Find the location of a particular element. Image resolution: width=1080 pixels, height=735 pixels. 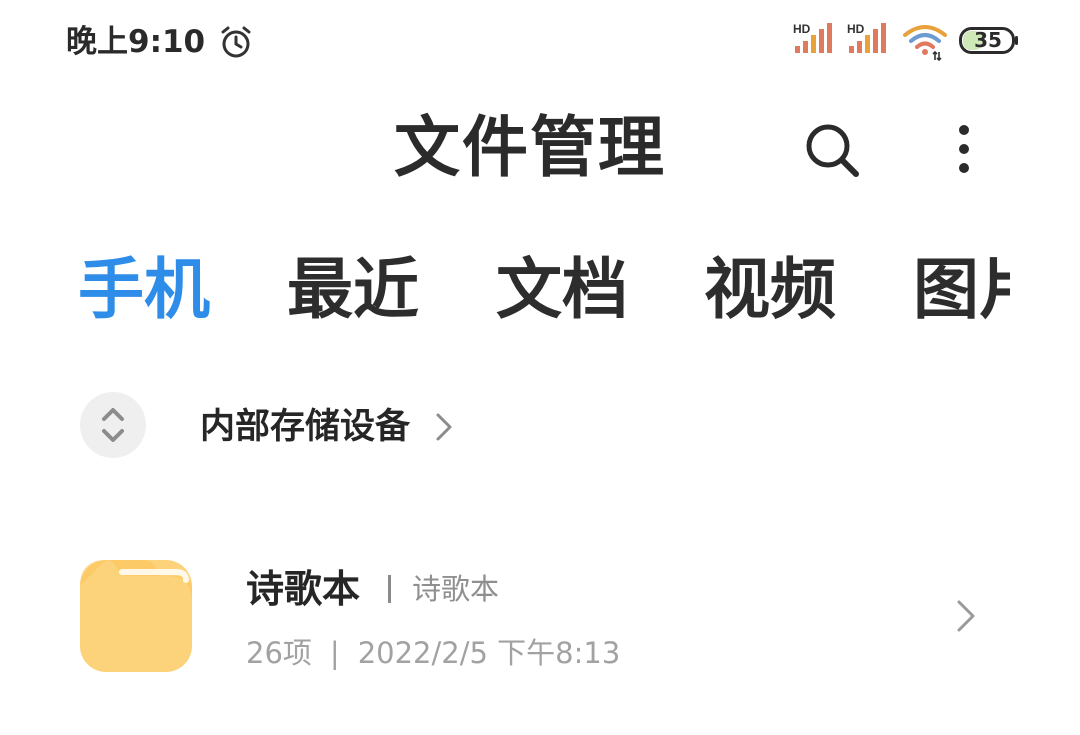

divider is located at coordinates (389, 589).